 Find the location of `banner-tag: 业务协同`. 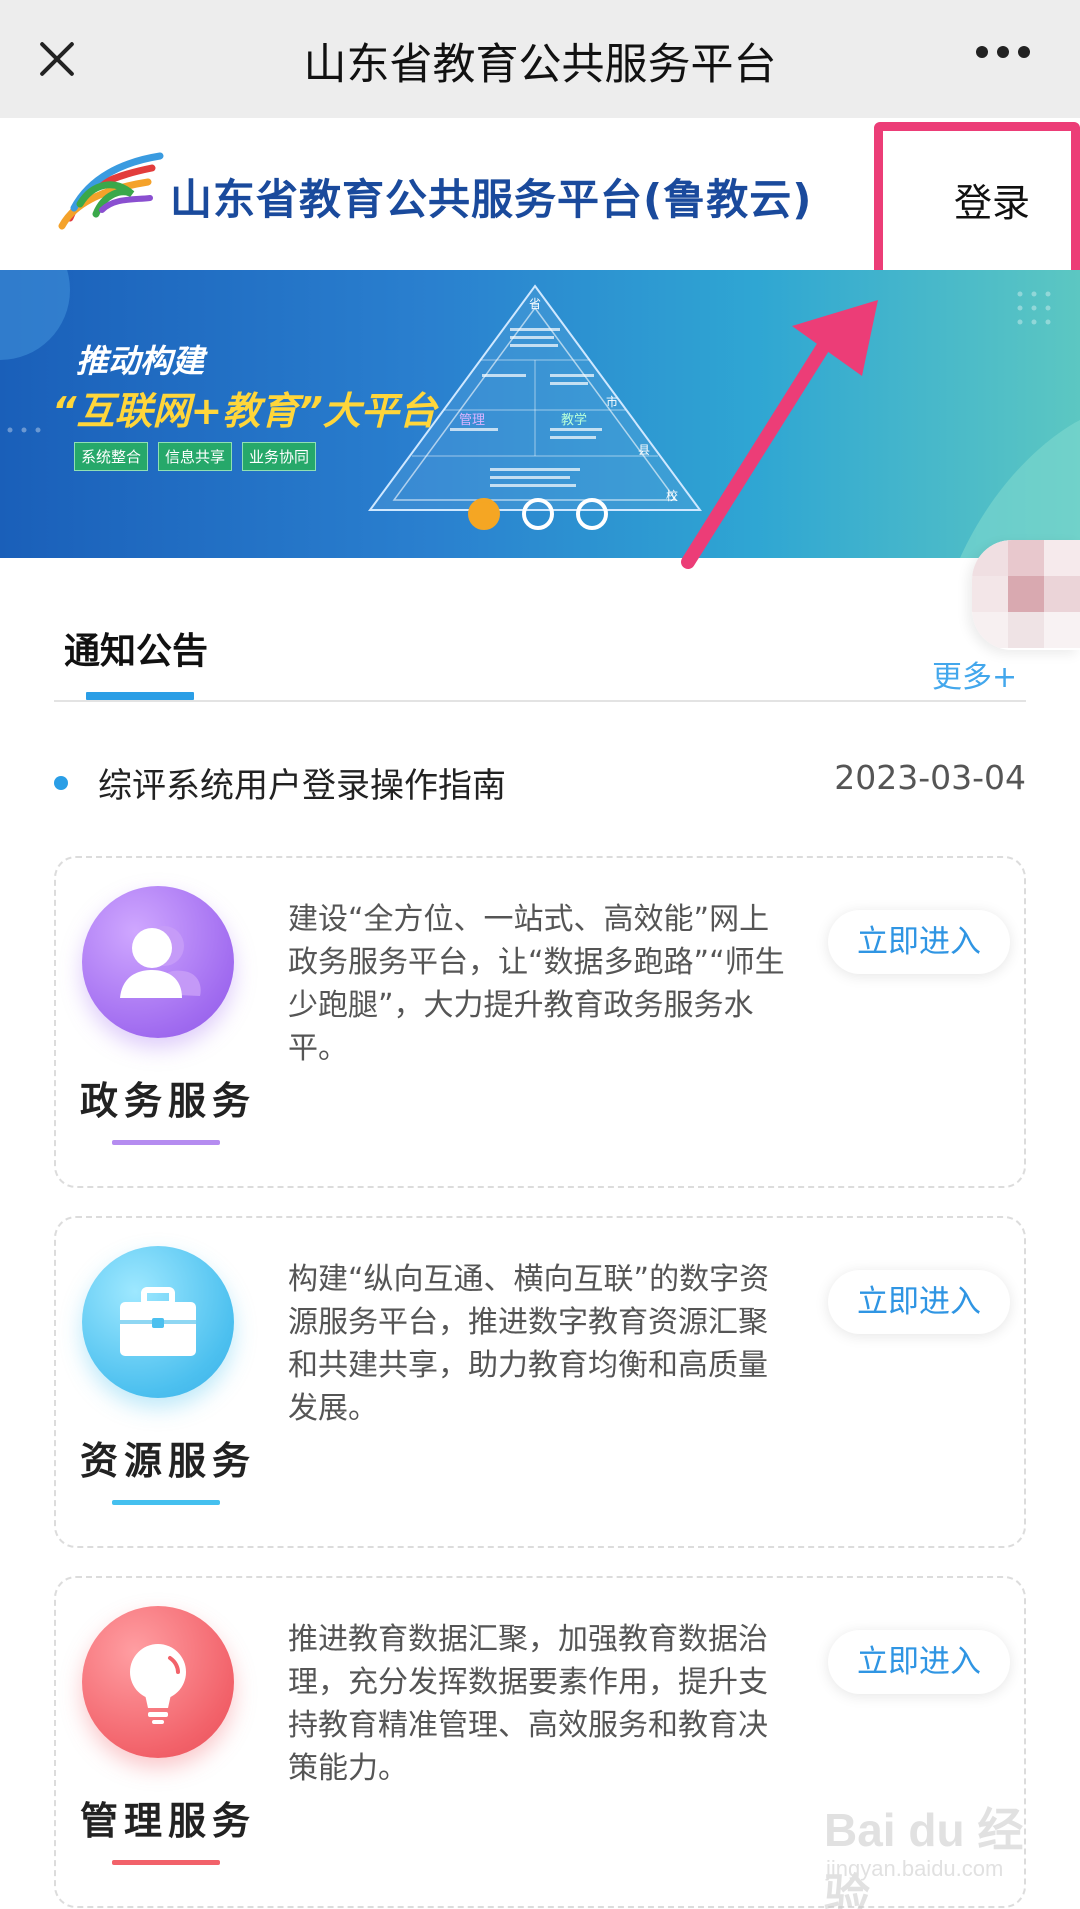

banner-tag: 业务协同 is located at coordinates (279, 456).